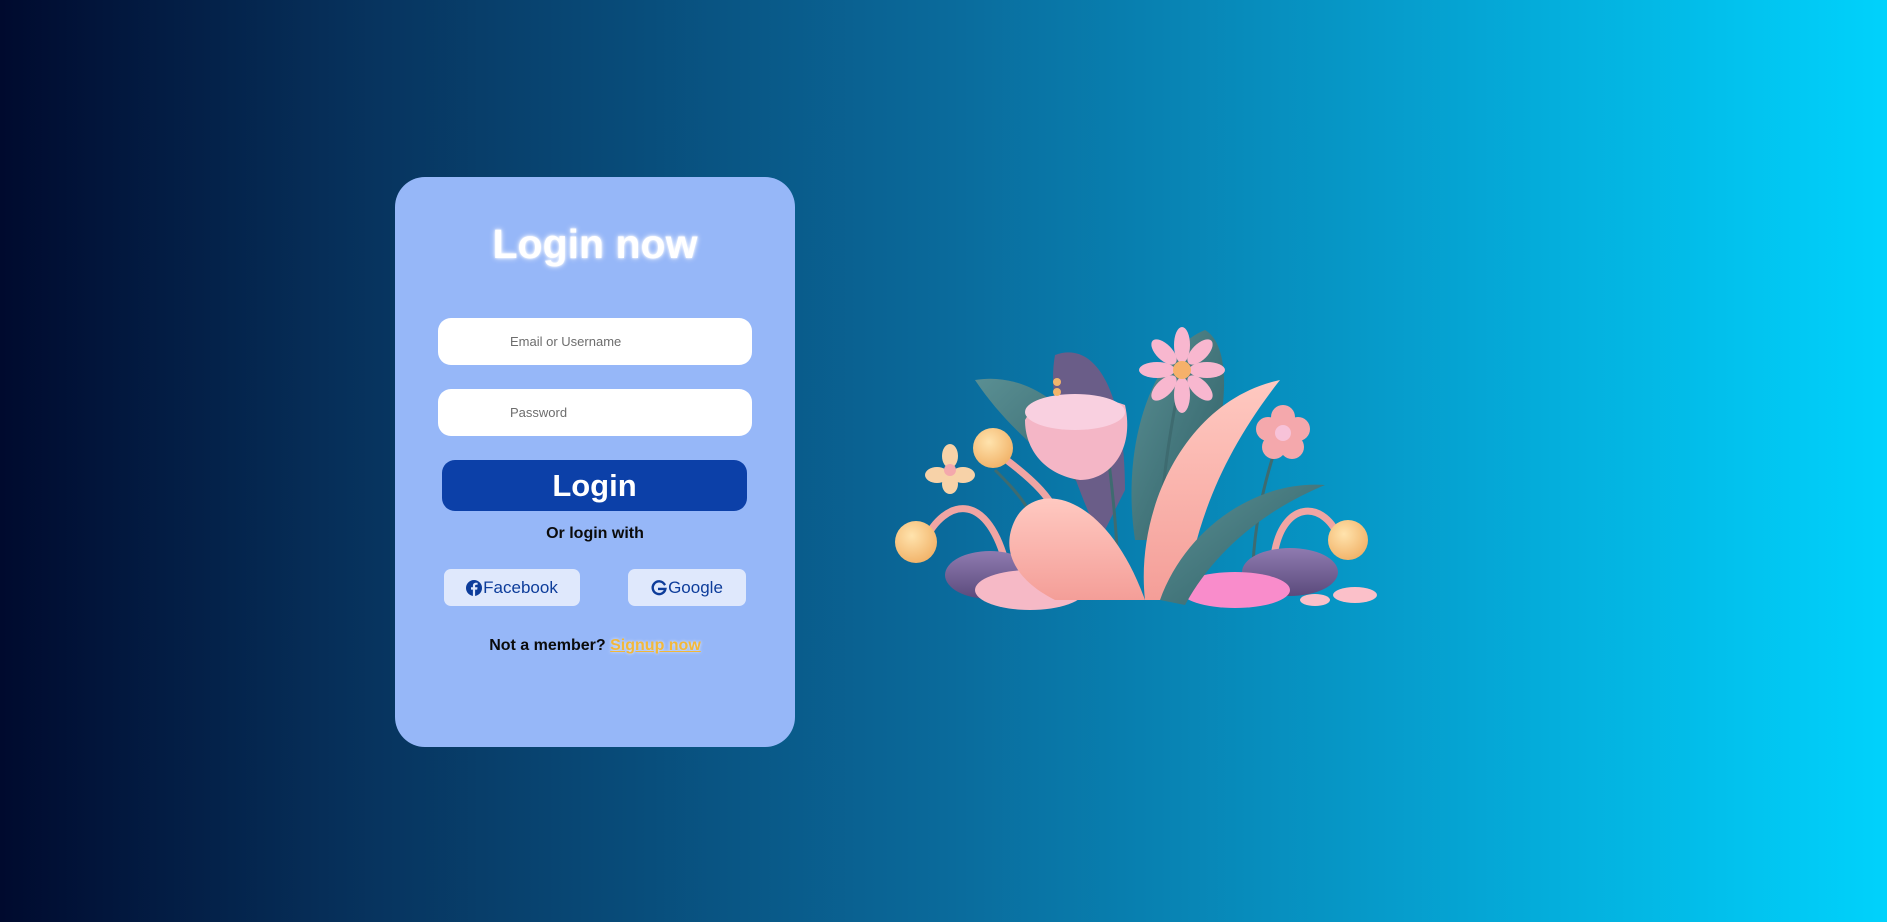 The height and width of the screenshot is (922, 1887). I want to click on facebook-login-button: Facebook, so click(512, 587).